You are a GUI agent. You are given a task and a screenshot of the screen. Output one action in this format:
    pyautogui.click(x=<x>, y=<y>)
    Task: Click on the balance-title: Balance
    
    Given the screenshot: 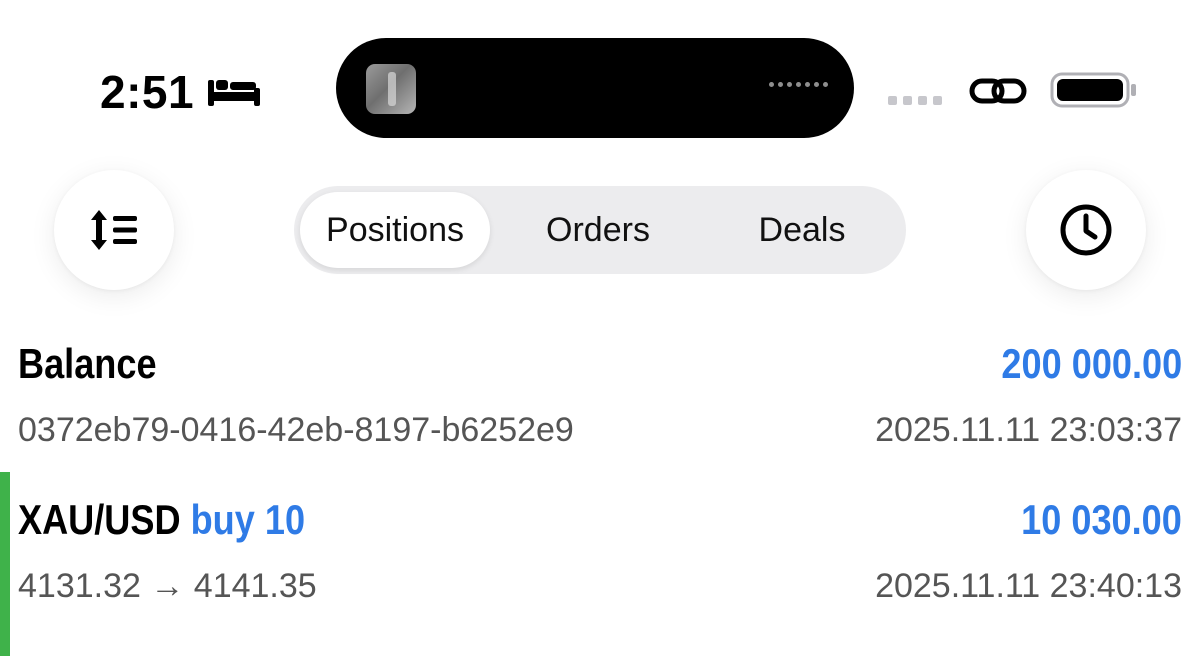 What is the action you would take?
    pyautogui.click(x=87, y=363)
    